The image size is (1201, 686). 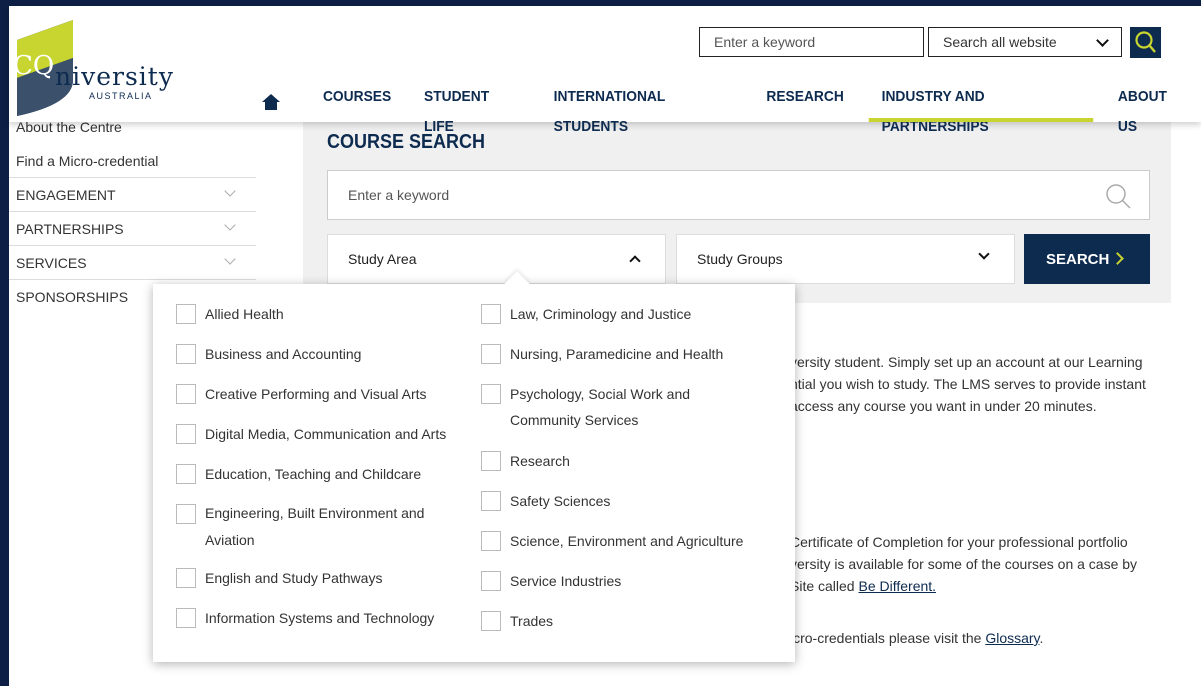 I want to click on home-icon, so click(x=271, y=102).